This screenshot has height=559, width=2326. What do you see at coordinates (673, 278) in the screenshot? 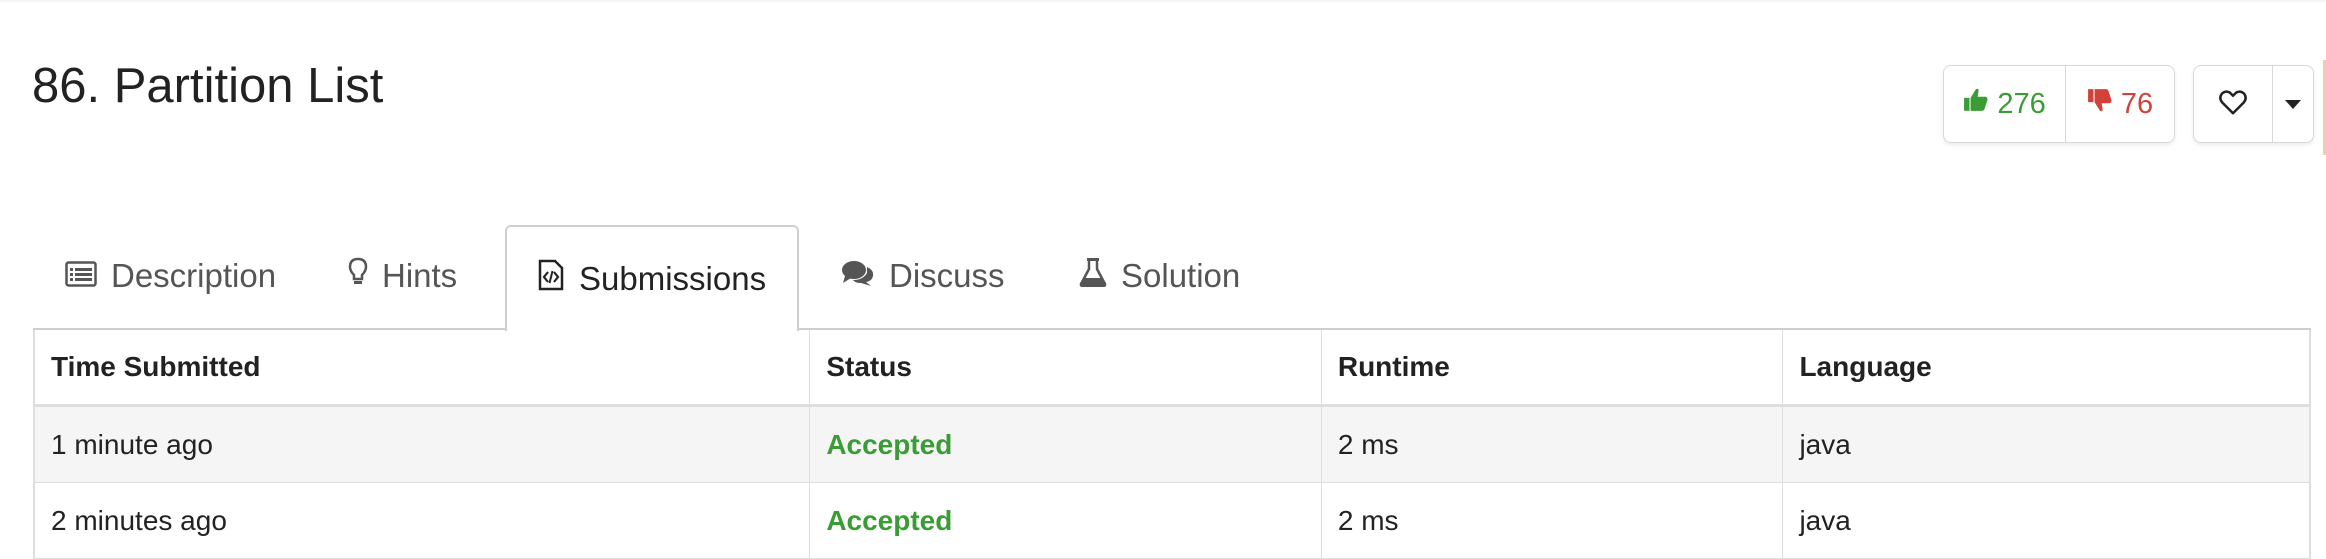
I see `tab-label: Submissions` at bounding box center [673, 278].